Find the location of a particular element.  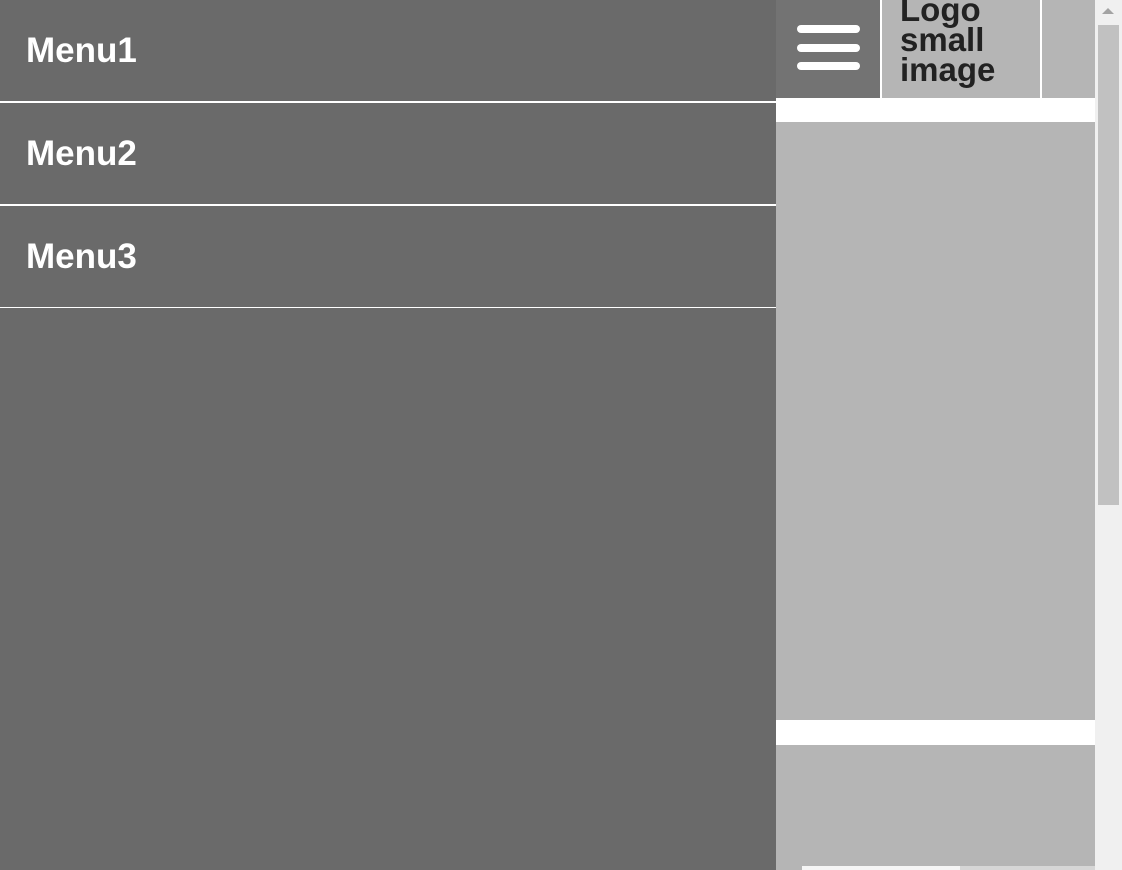

content-block is located at coordinates (935, 807).